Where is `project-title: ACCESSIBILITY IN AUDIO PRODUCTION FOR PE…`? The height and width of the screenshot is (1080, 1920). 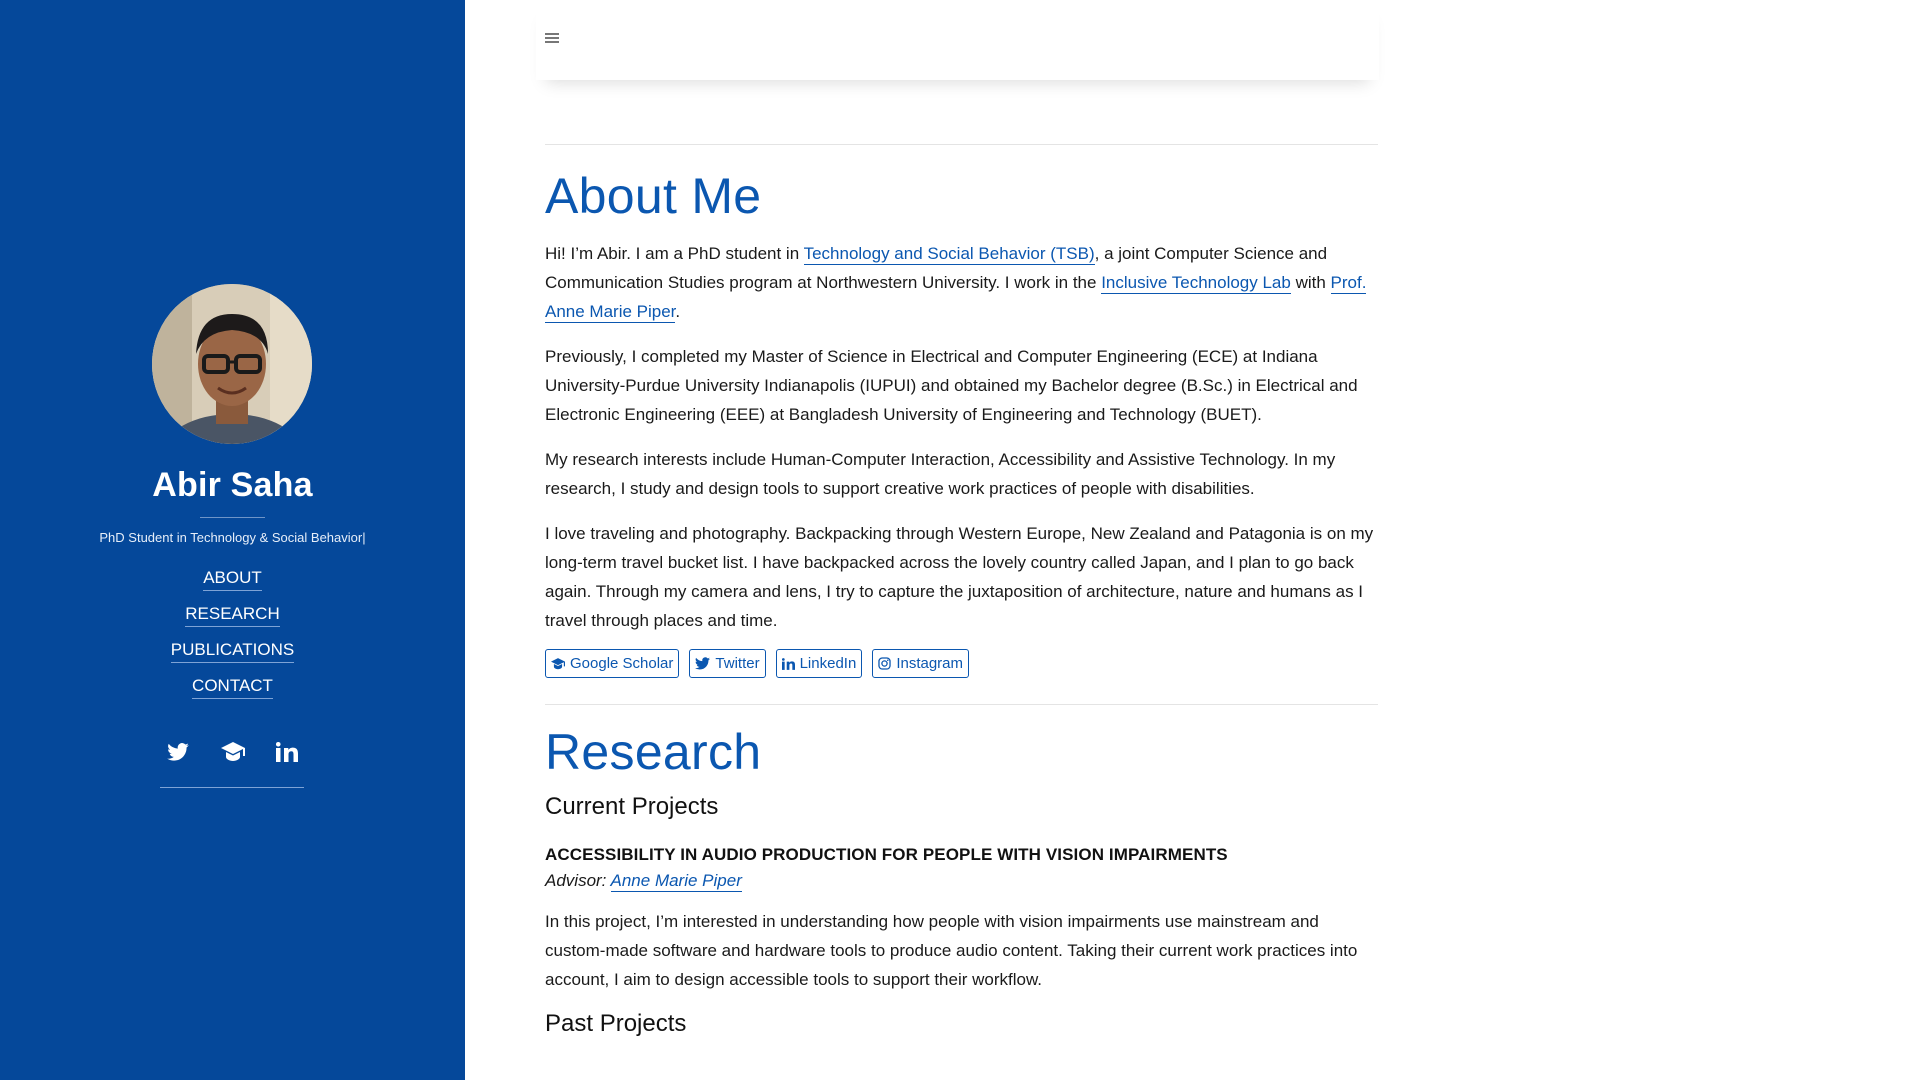
project-title: ACCESSIBILITY IN AUDIO PRODUCTION FOR PE… is located at coordinates (886, 854).